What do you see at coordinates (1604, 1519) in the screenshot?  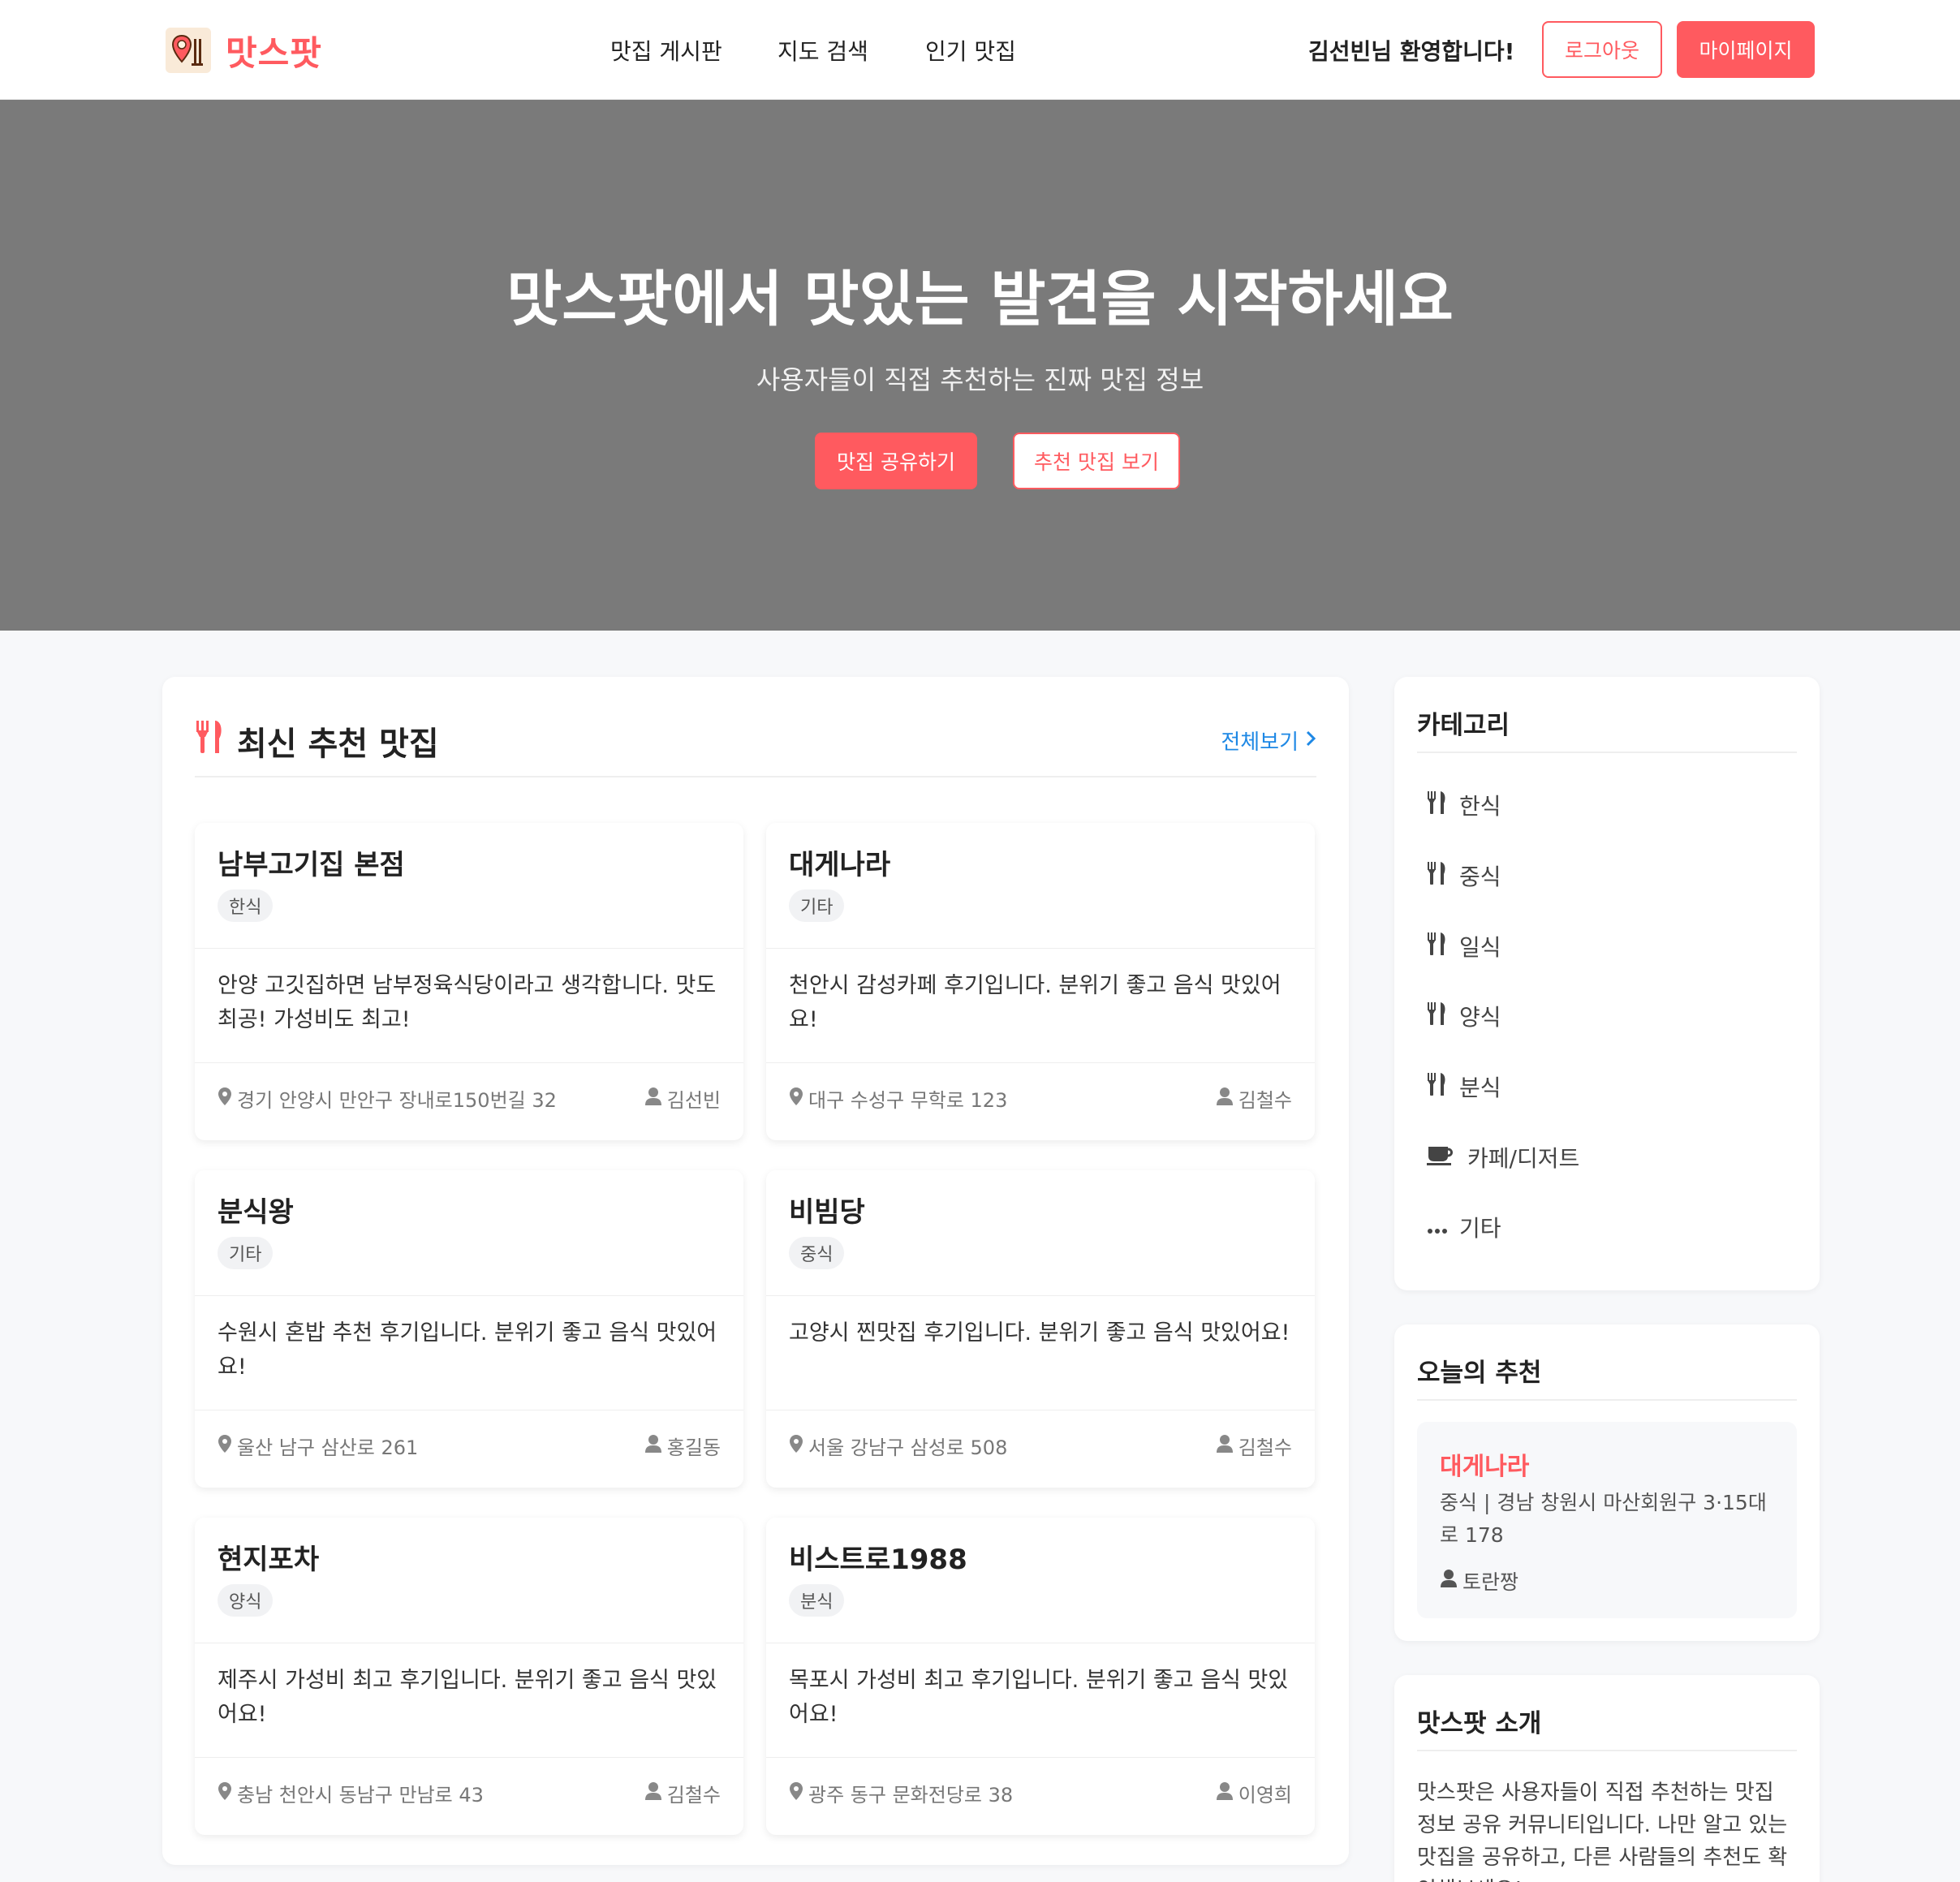 I see `today-restaurant-info: 중식 | 경남 창원시 마산회원구 3·15대로 178` at bounding box center [1604, 1519].